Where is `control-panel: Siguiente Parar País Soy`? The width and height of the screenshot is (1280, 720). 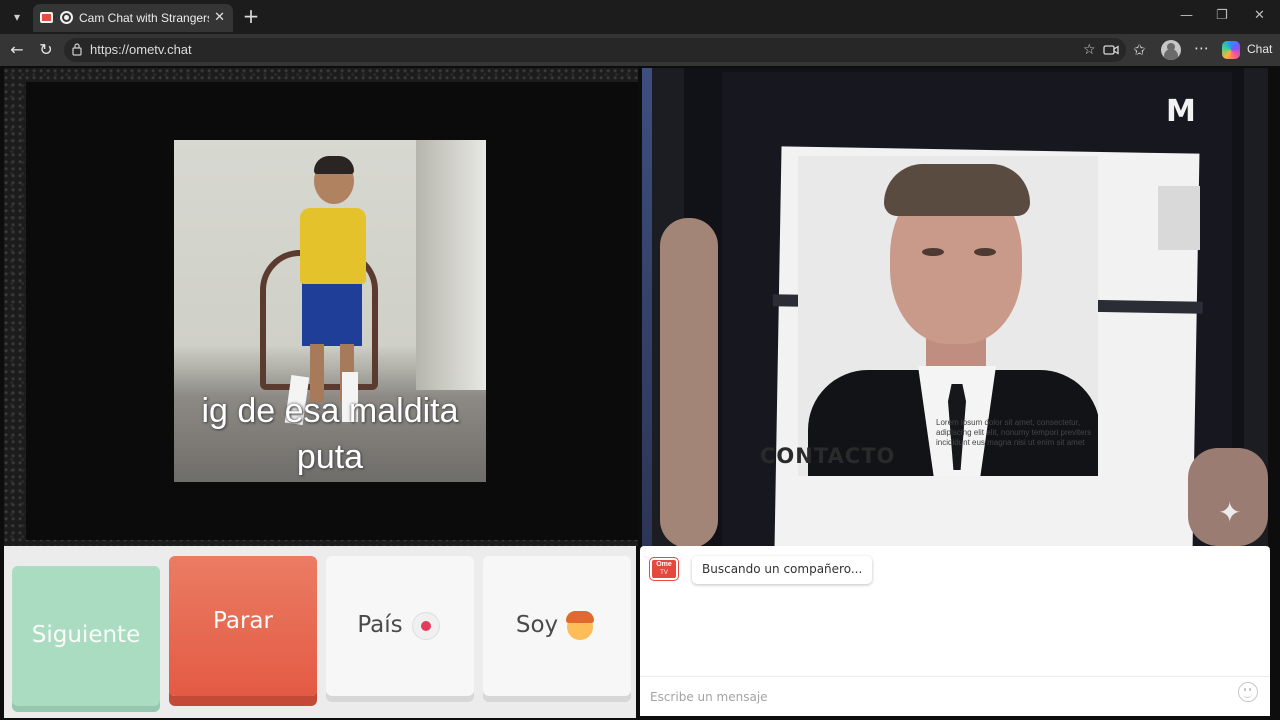 control-panel: Siguiente Parar País Soy is located at coordinates (320, 632).